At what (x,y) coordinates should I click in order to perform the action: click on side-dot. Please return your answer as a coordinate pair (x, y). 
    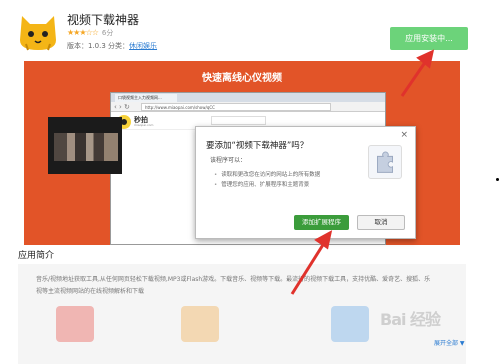
    Looking at the image, I should click on (497, 179).